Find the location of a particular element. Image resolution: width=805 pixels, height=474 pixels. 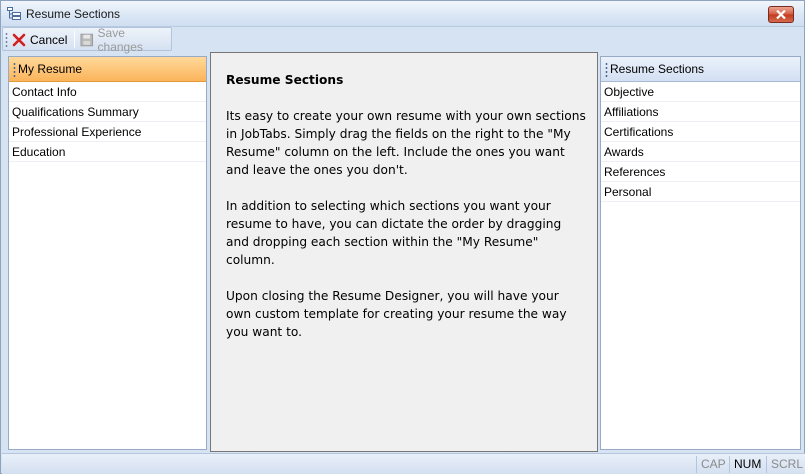

instructions-heading: Resume Sections is located at coordinates (285, 80).